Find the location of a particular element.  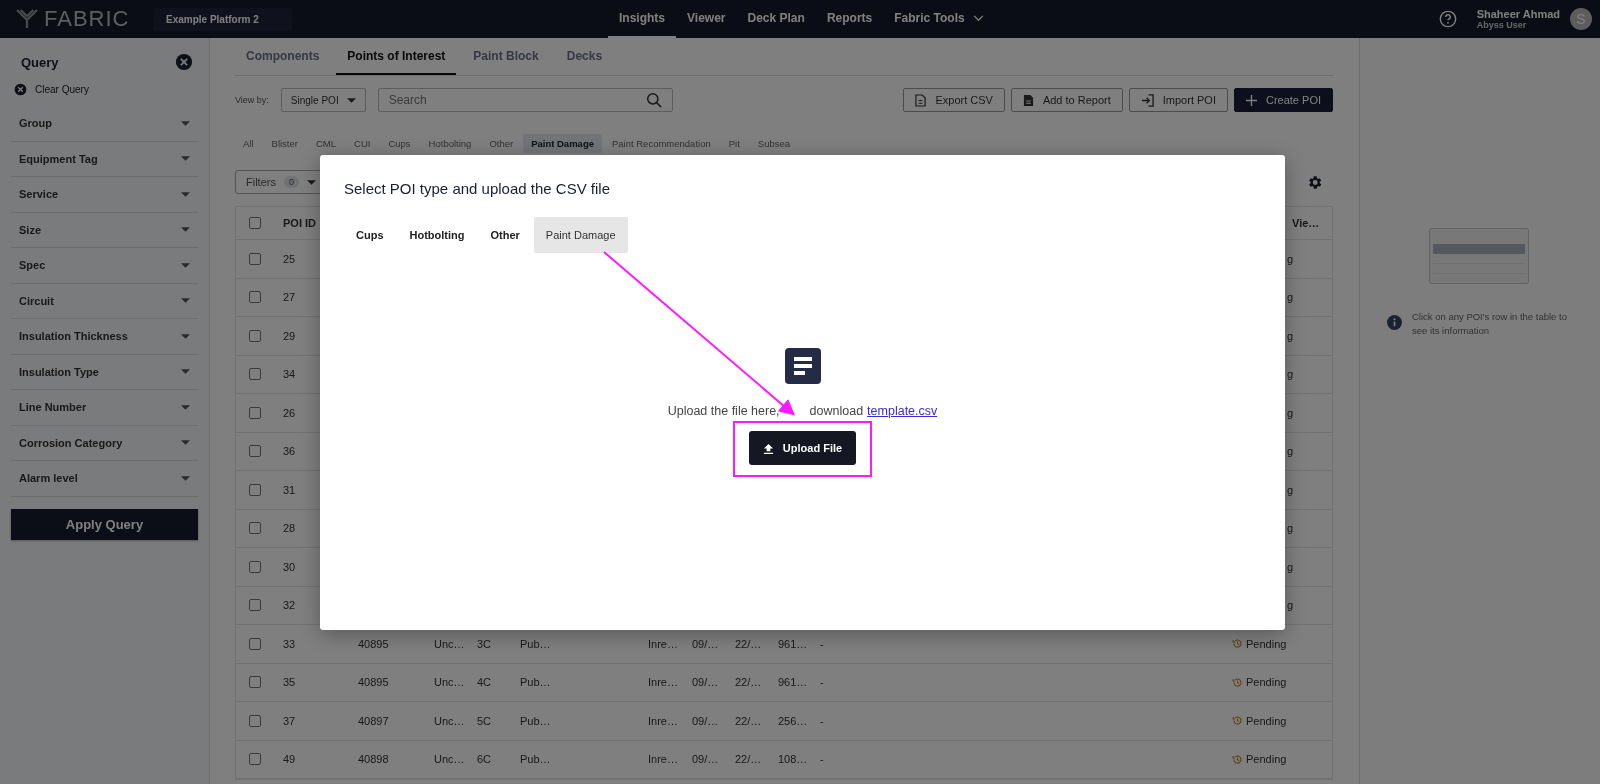

search-icon is located at coordinates (654, 100).